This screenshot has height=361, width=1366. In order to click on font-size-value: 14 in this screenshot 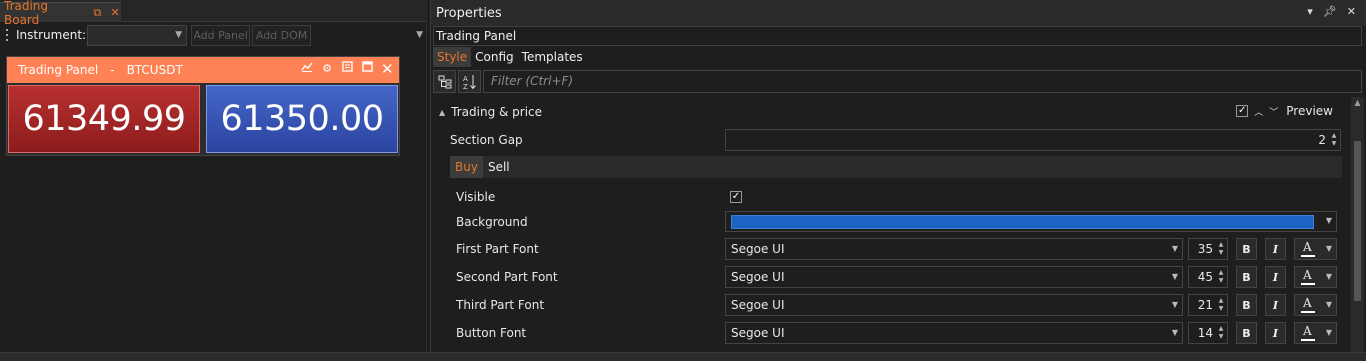, I will do `click(1205, 333)`.